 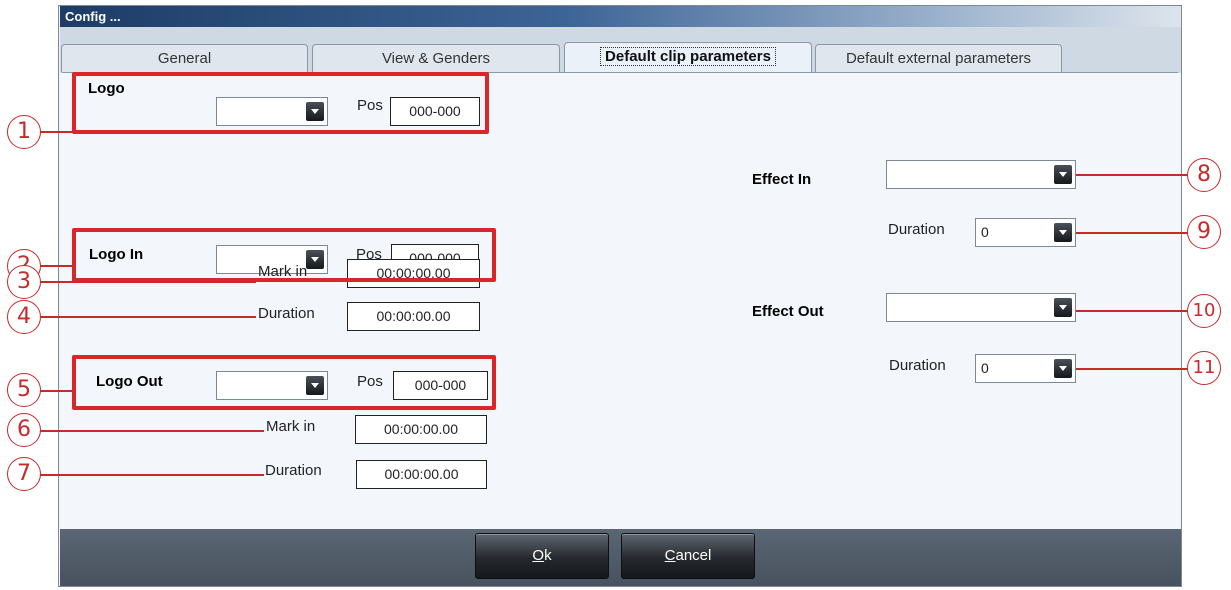 What do you see at coordinates (284, 255) in the screenshot?
I see `logo-in-highlight-box` at bounding box center [284, 255].